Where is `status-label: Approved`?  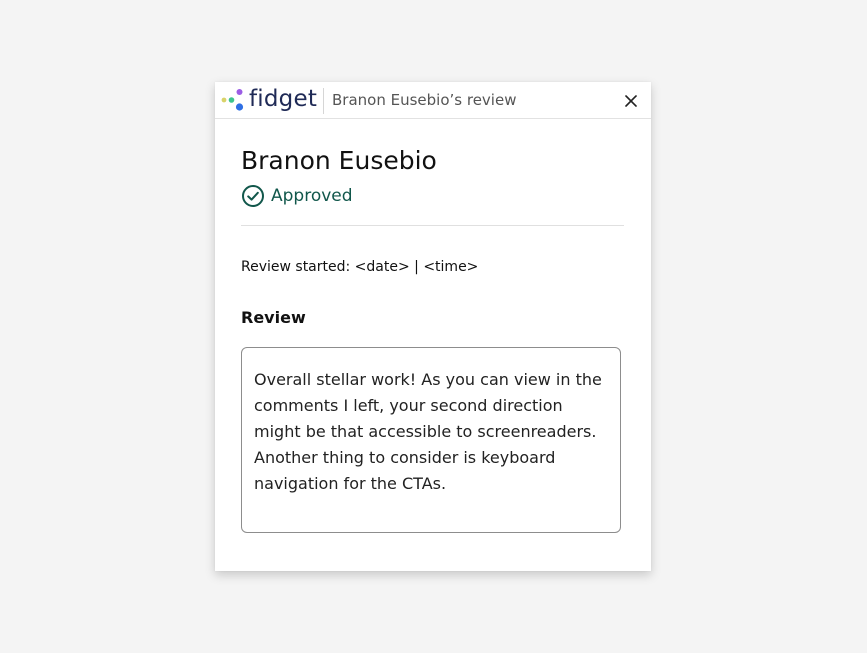 status-label: Approved is located at coordinates (312, 196).